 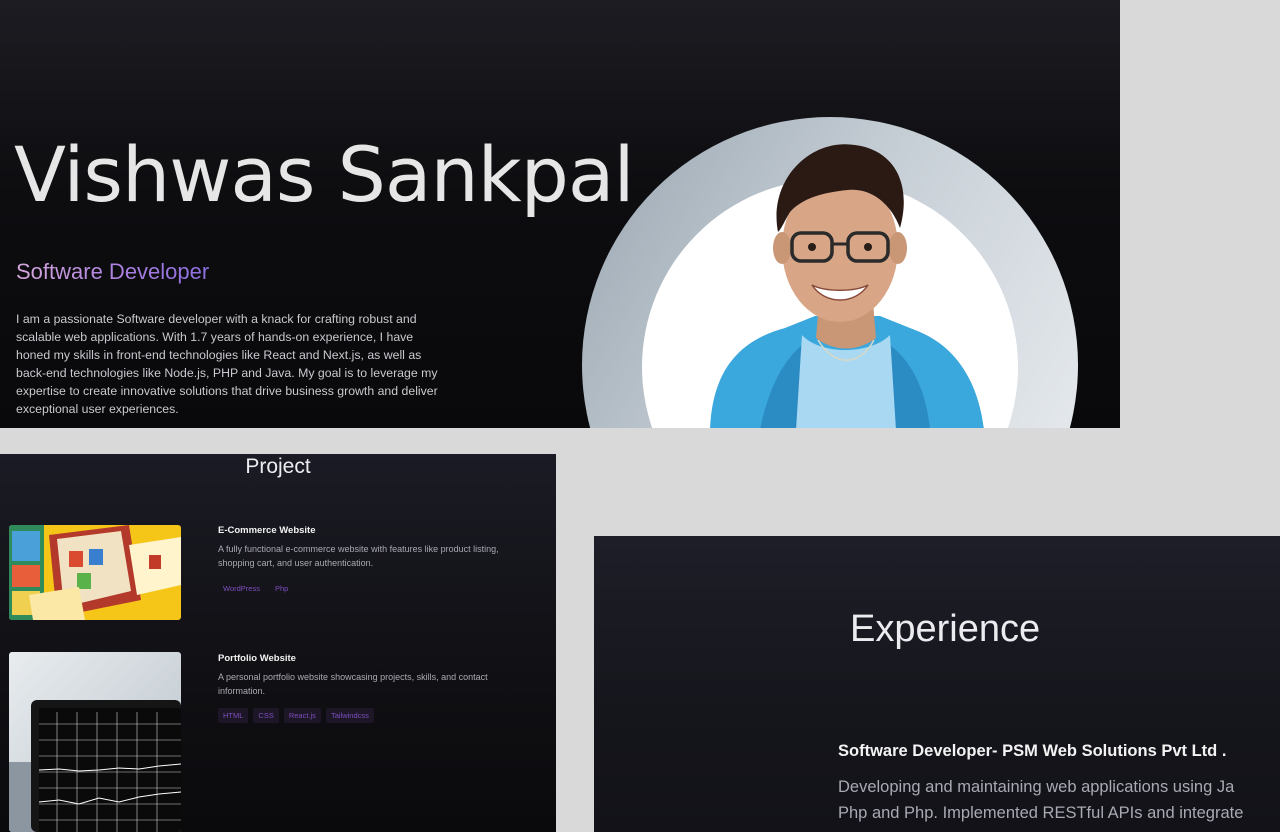 What do you see at coordinates (257, 658) in the screenshot?
I see `project-title: Portfolio Website` at bounding box center [257, 658].